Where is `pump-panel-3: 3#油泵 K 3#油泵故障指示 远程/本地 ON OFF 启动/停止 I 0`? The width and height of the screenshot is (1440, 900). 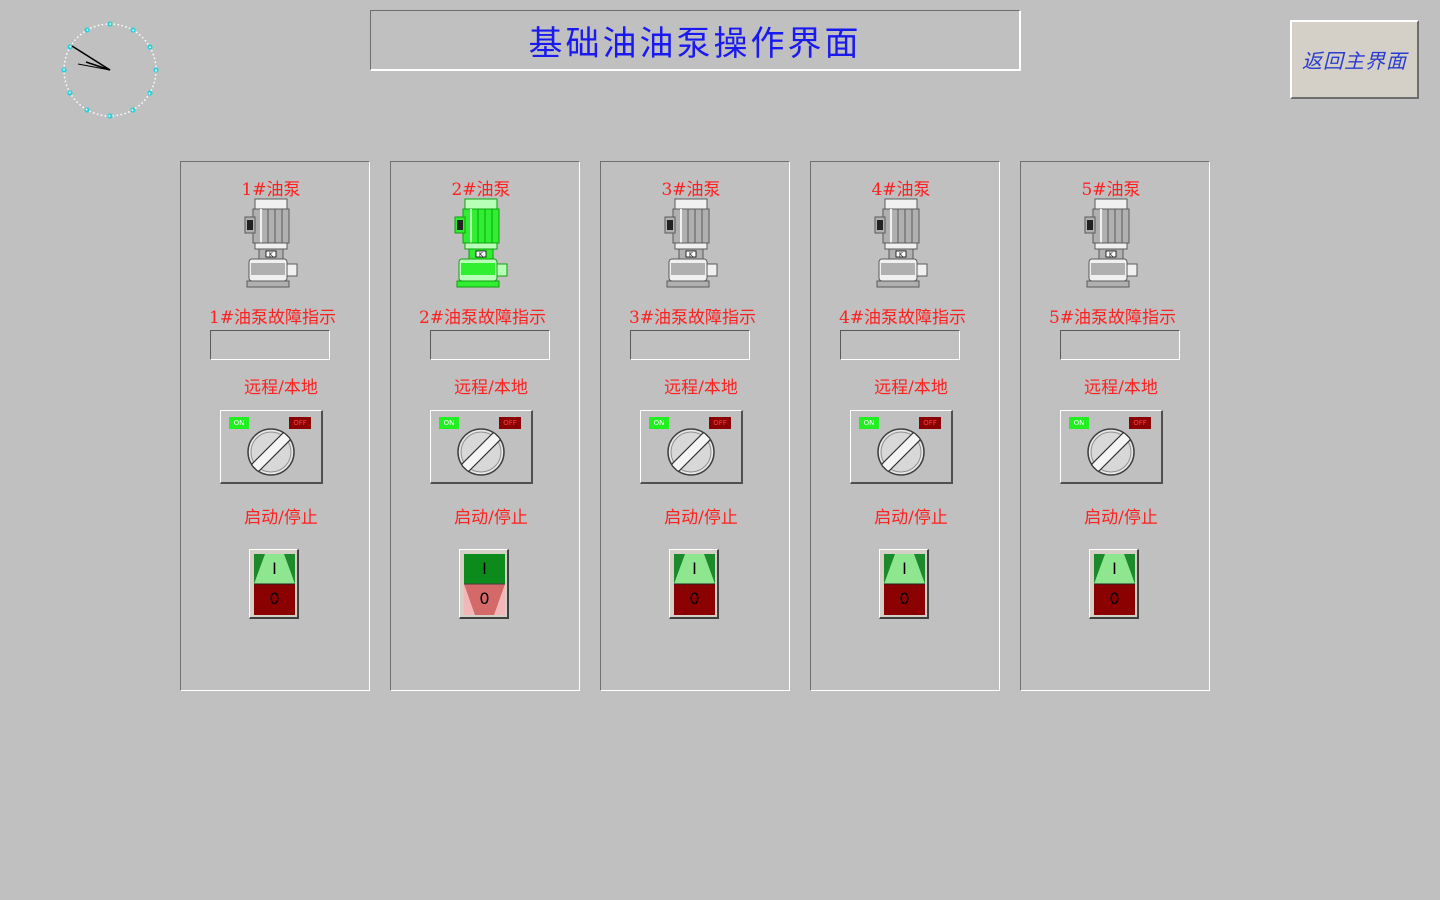
pump-panel-3: 3#油泵 K 3#油泵故障指示 远程/本地 ON OFF 启动/停止 I 0 is located at coordinates (695, 426).